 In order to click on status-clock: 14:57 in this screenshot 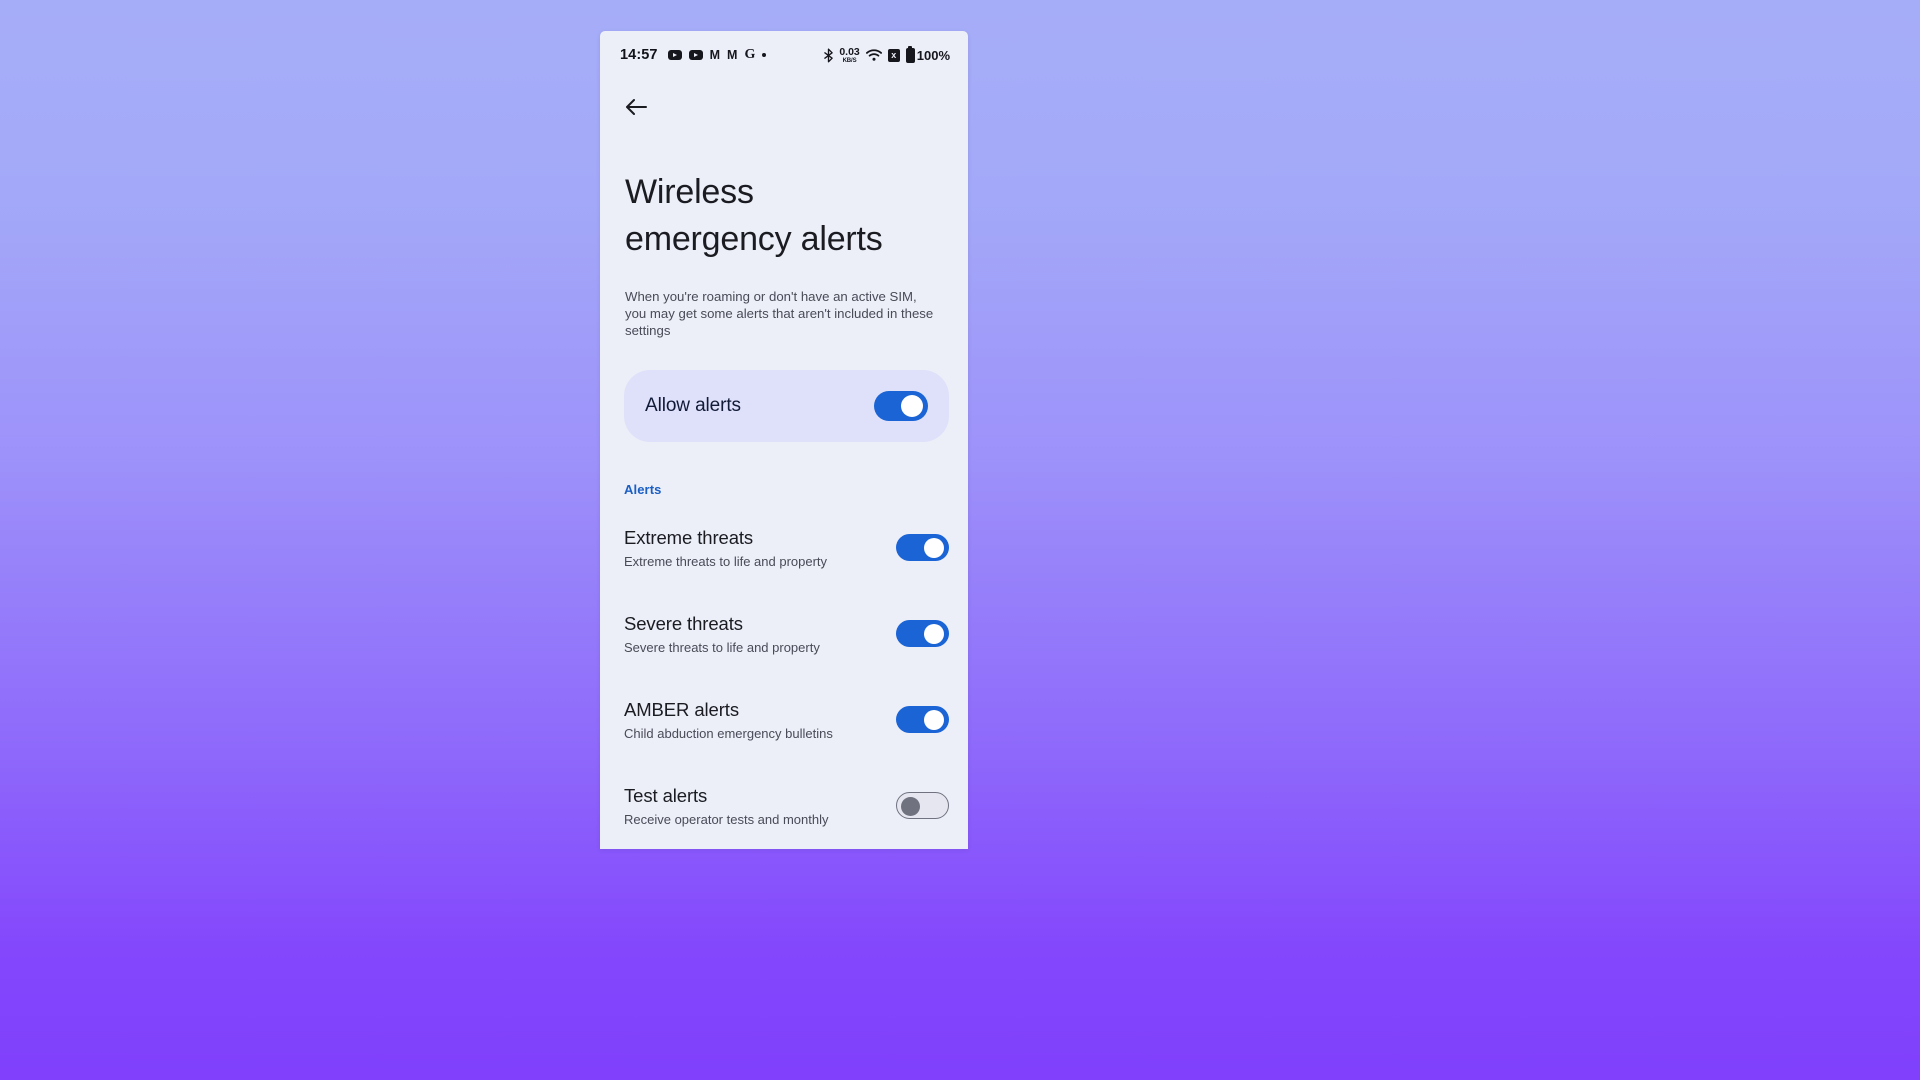, I will do `click(639, 55)`.